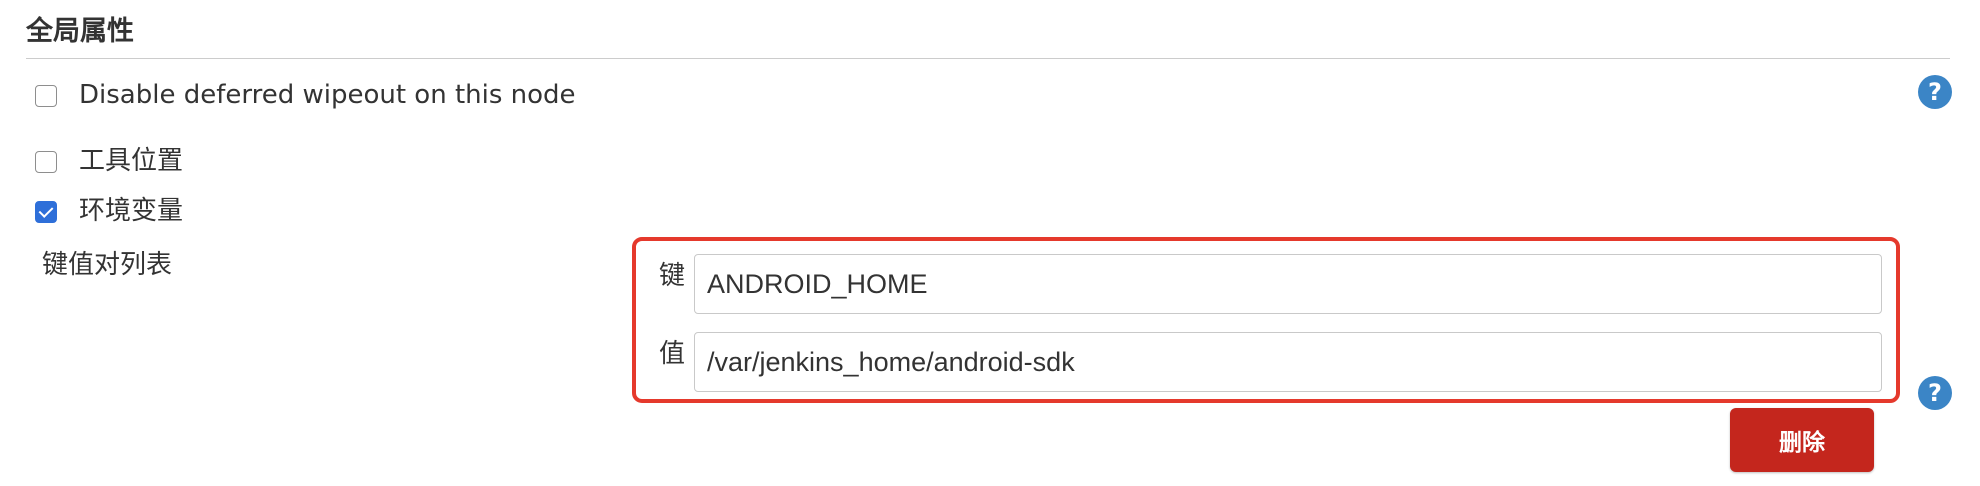 The image size is (1980, 486). What do you see at coordinates (1802, 440) in the screenshot?
I see `delete-button: 删除` at bounding box center [1802, 440].